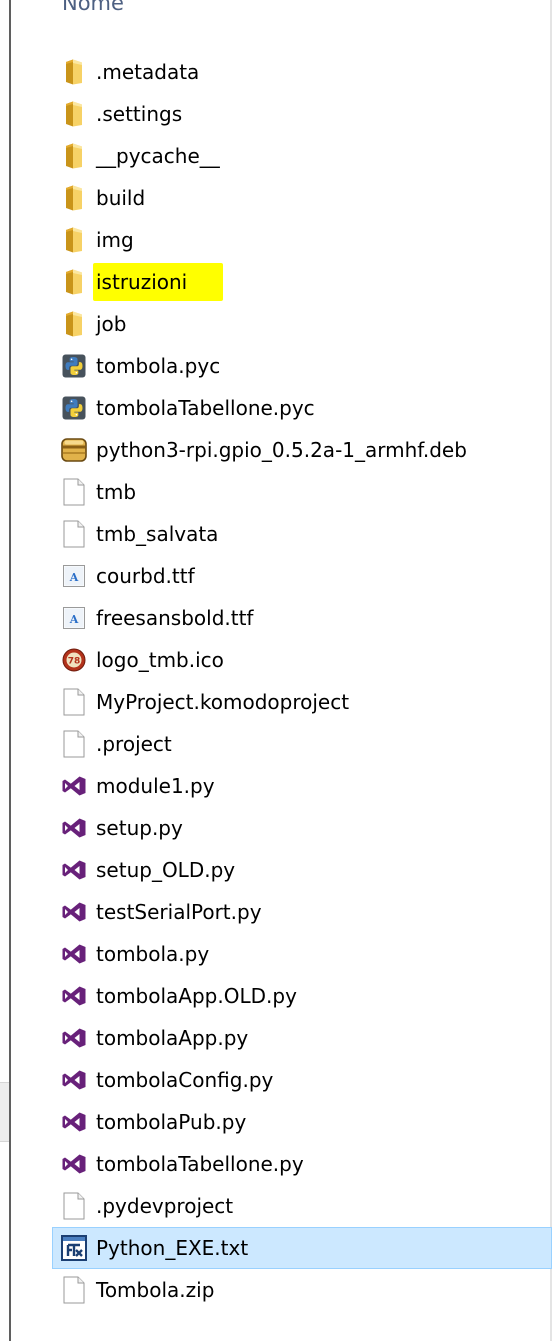 The width and height of the screenshot is (552, 1341). Describe the element at coordinates (302, 492) in the screenshot. I see `file-row-tmb: tmb` at that location.